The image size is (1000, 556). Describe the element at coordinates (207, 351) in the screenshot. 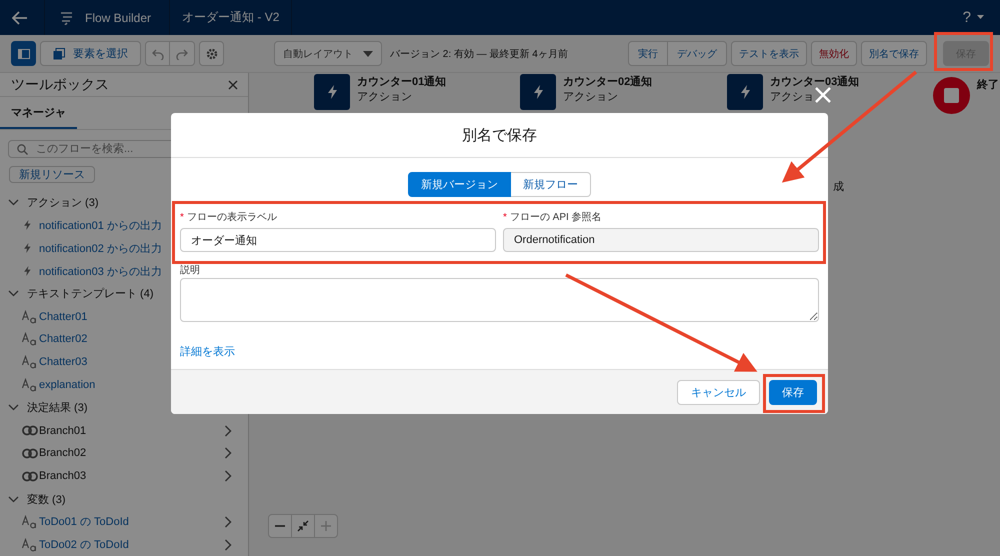

I see `show-details-link: 詳細を表示` at that location.